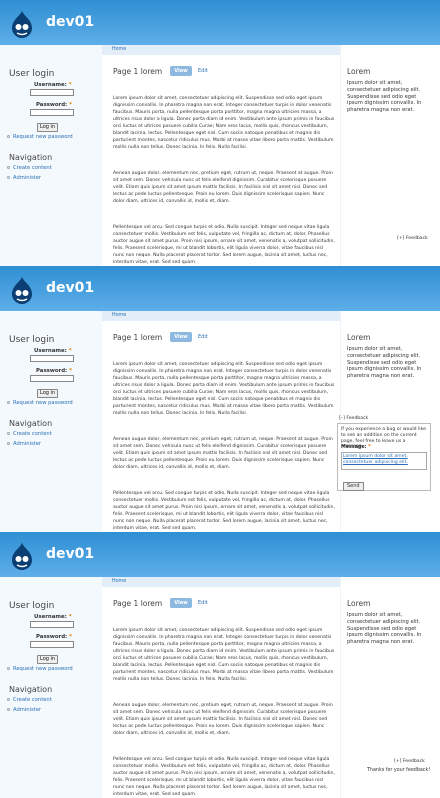  I want to click on feedback-thanks-message: Thanks for your feedback!, so click(399, 770).